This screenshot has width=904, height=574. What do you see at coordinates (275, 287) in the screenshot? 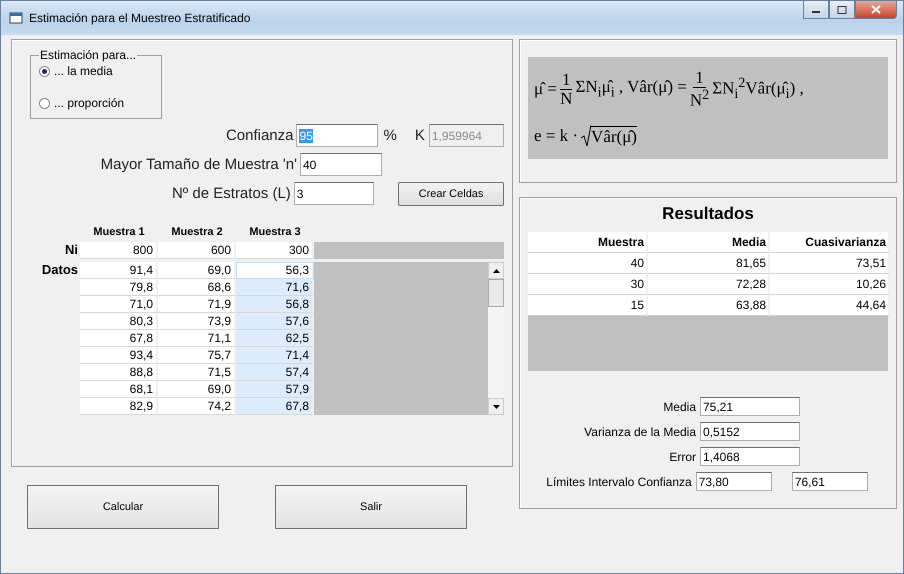
I see `table-cell: 71,6` at bounding box center [275, 287].